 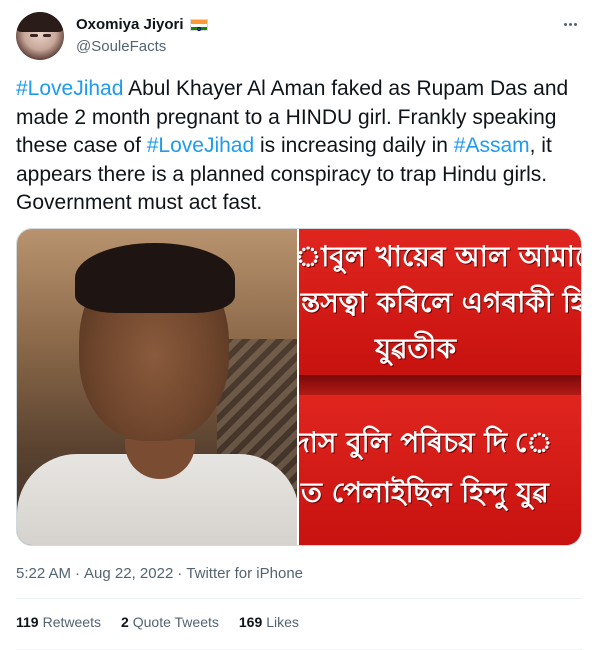 I want to click on author-name-row: Oxomiya Jiyori, so click(x=142, y=24).